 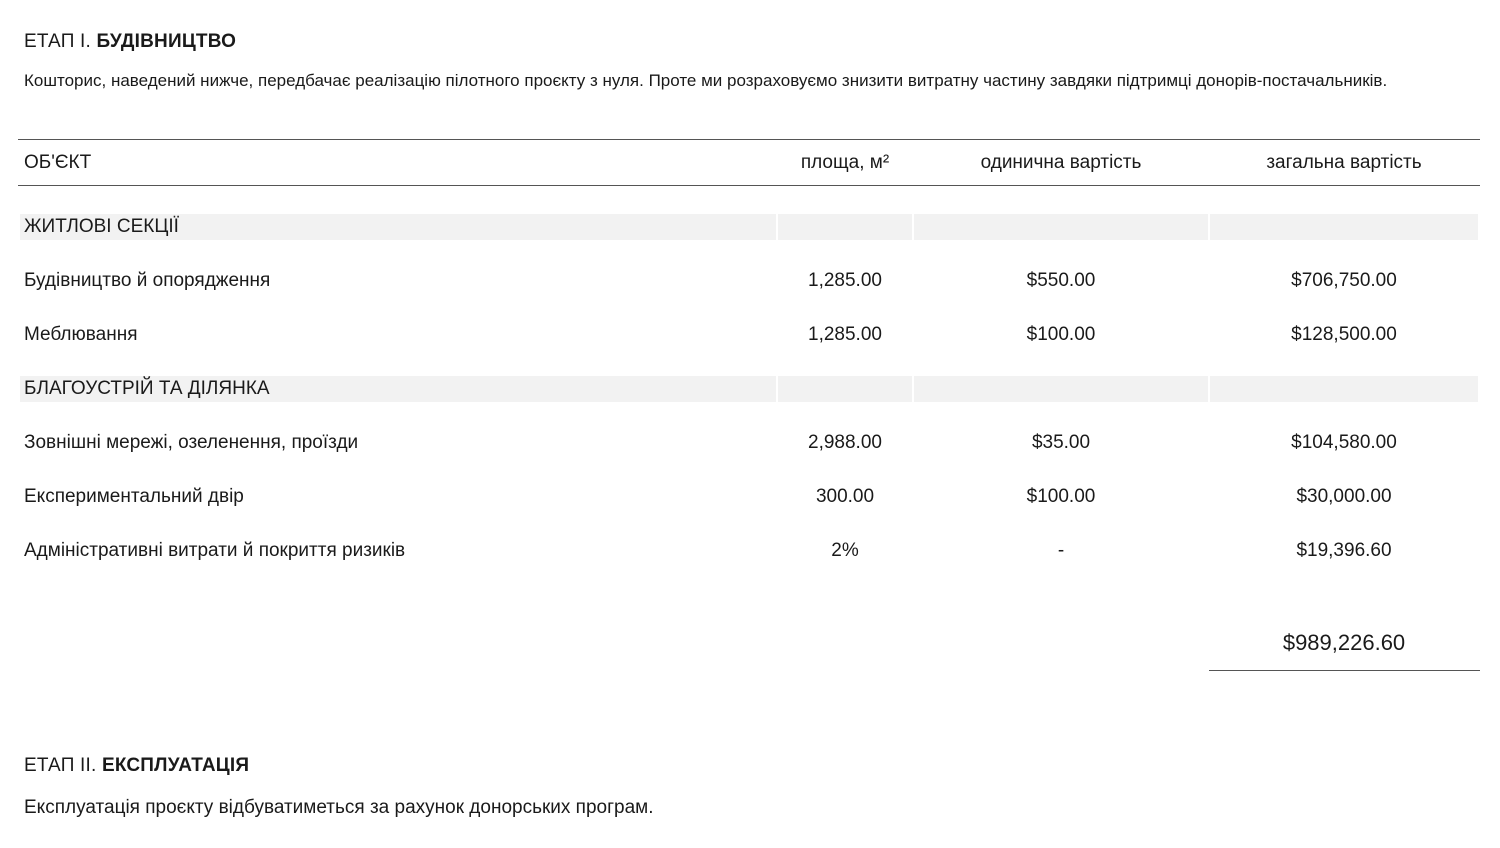 I want to click on stage-1-prefix: ЕТАП І., so click(x=60, y=41).